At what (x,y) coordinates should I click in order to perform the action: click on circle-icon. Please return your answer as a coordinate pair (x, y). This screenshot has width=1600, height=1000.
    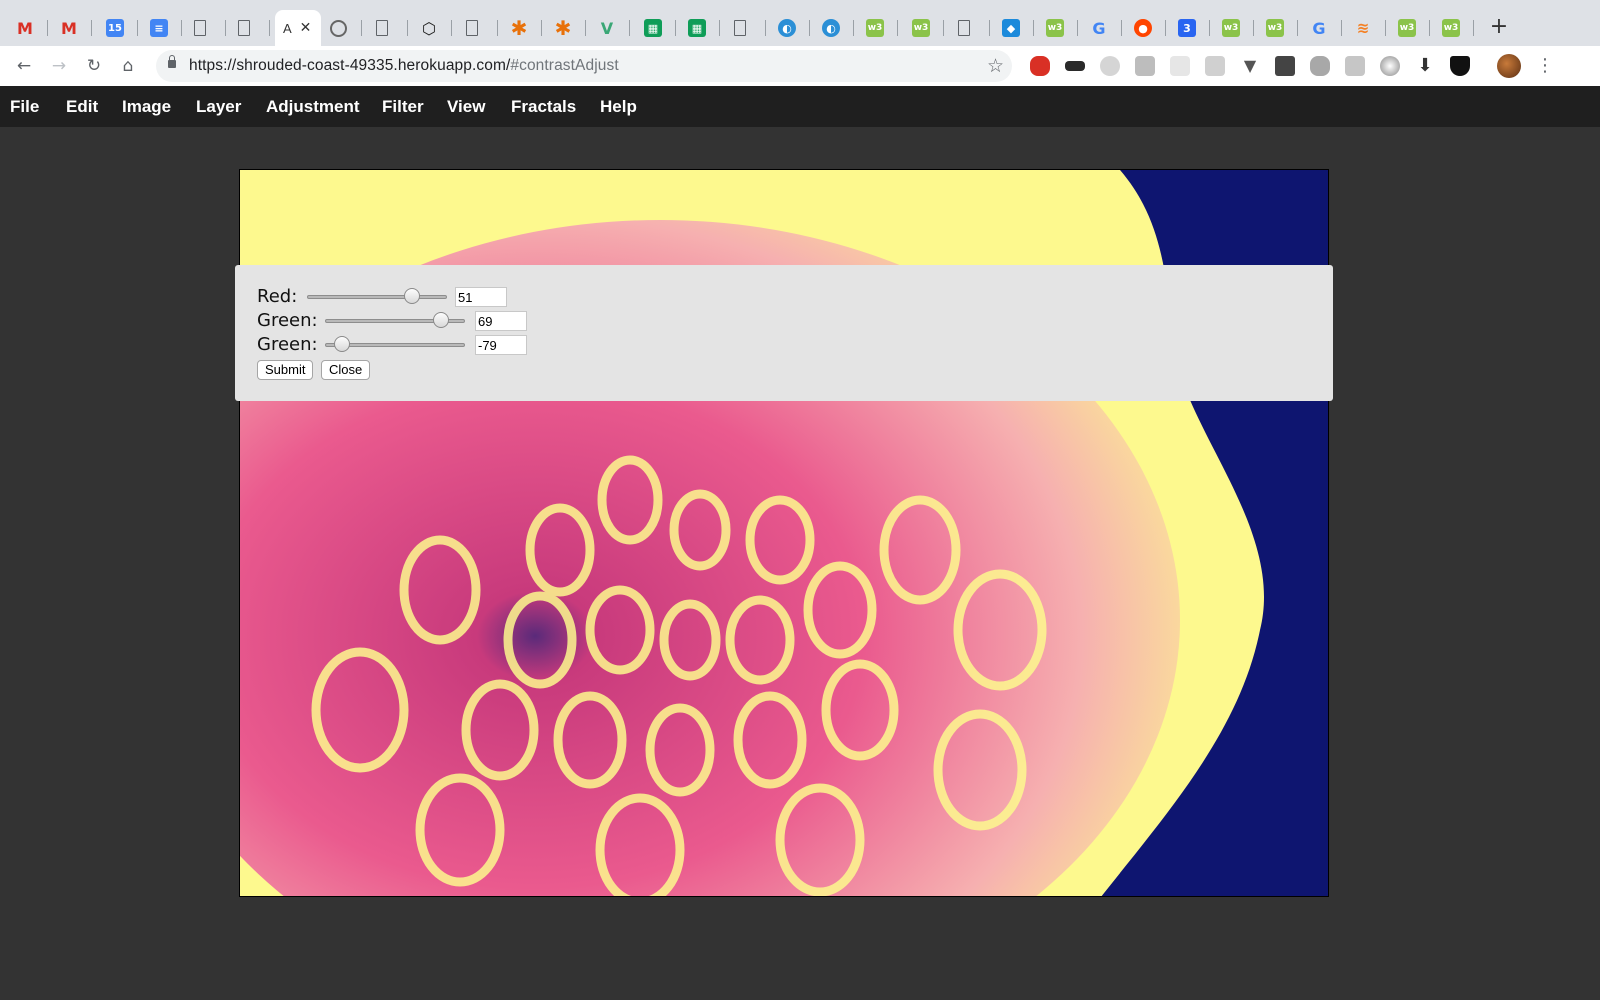
    Looking at the image, I should click on (1390, 66).